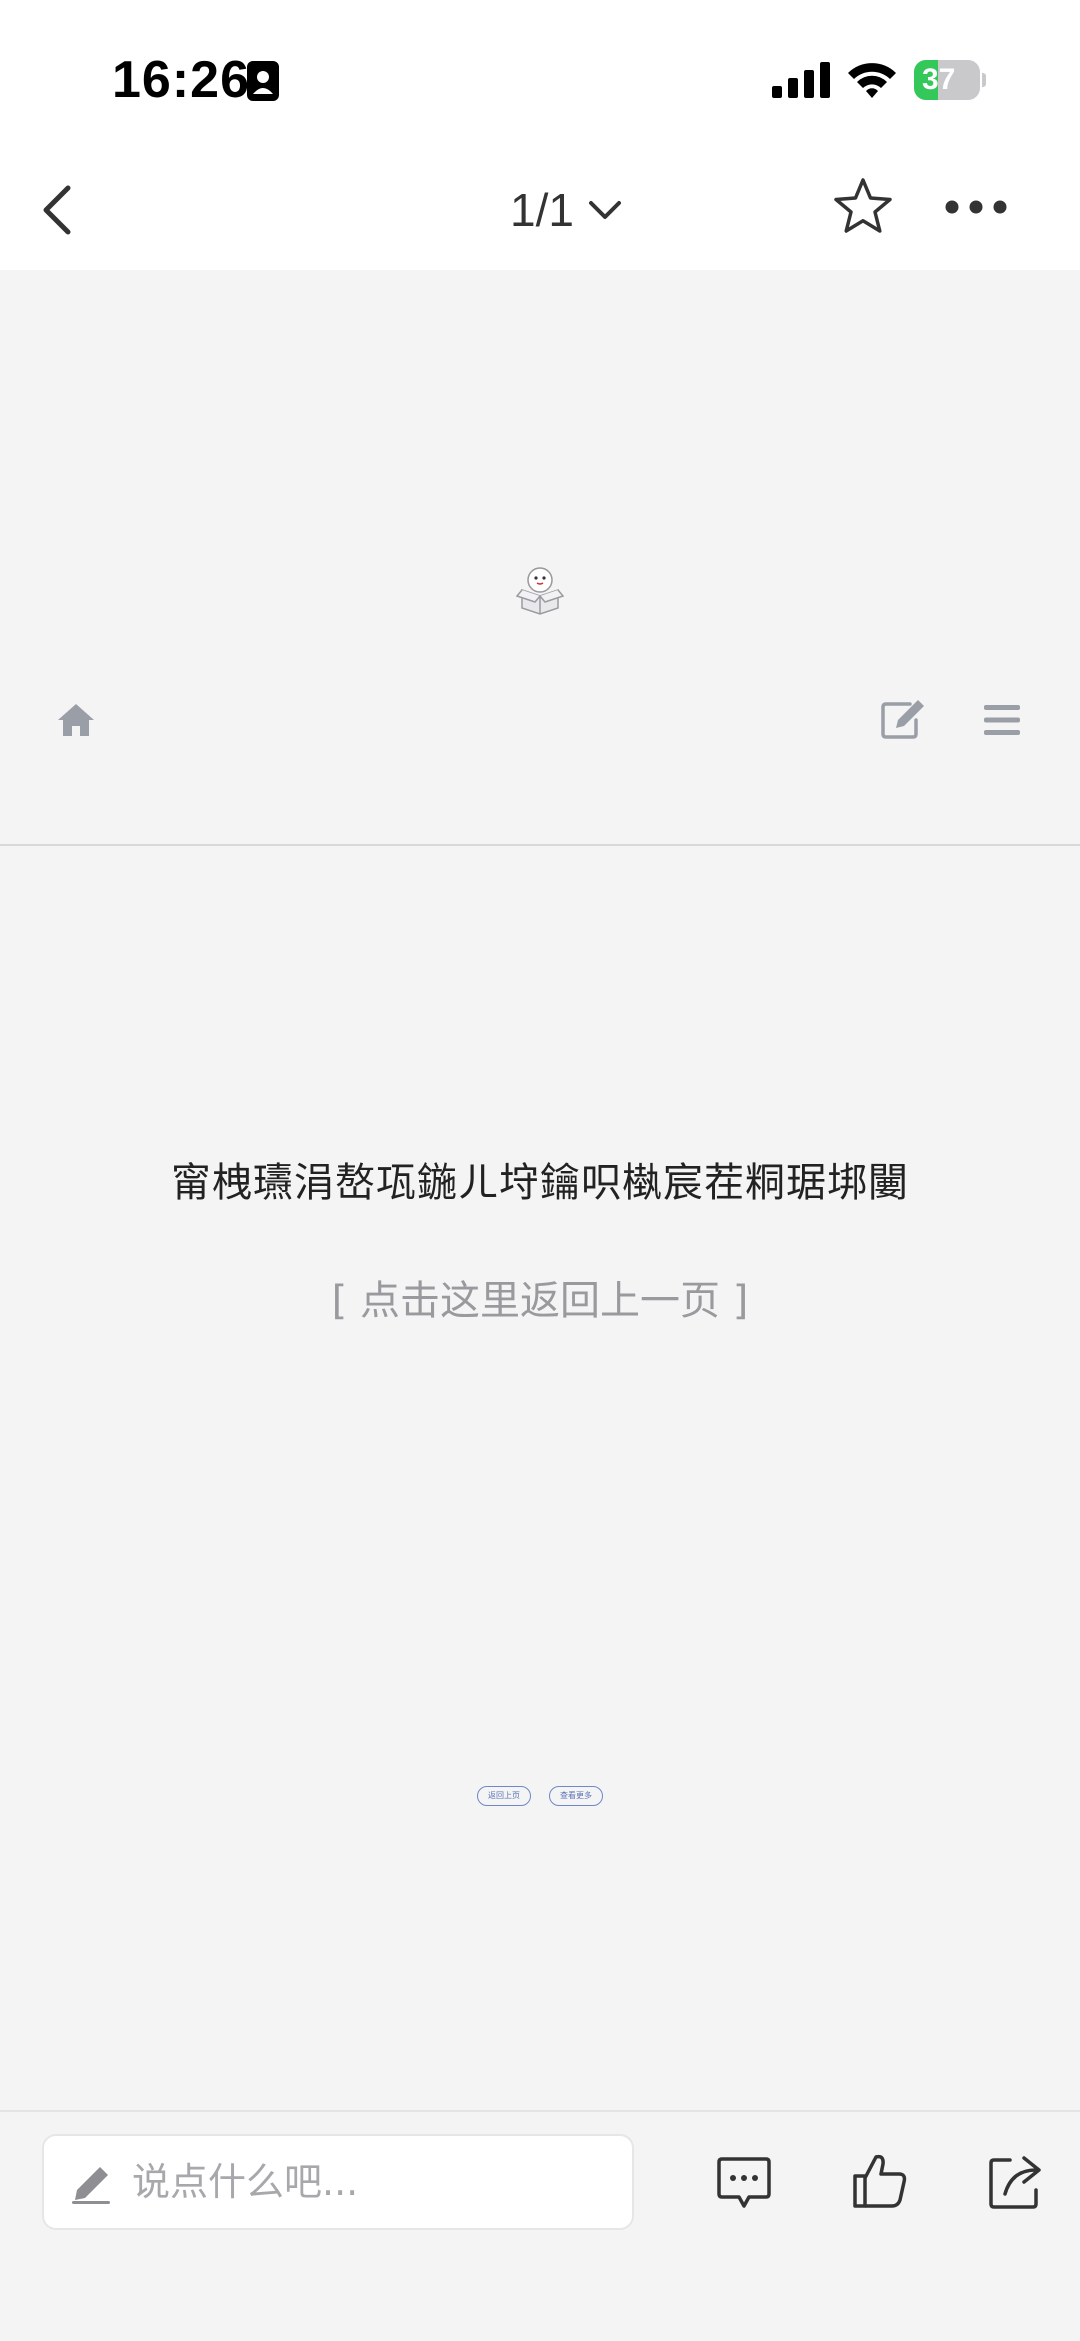 The width and height of the screenshot is (1080, 2341). What do you see at coordinates (540, 591) in the screenshot?
I see `mascot-box-icon` at bounding box center [540, 591].